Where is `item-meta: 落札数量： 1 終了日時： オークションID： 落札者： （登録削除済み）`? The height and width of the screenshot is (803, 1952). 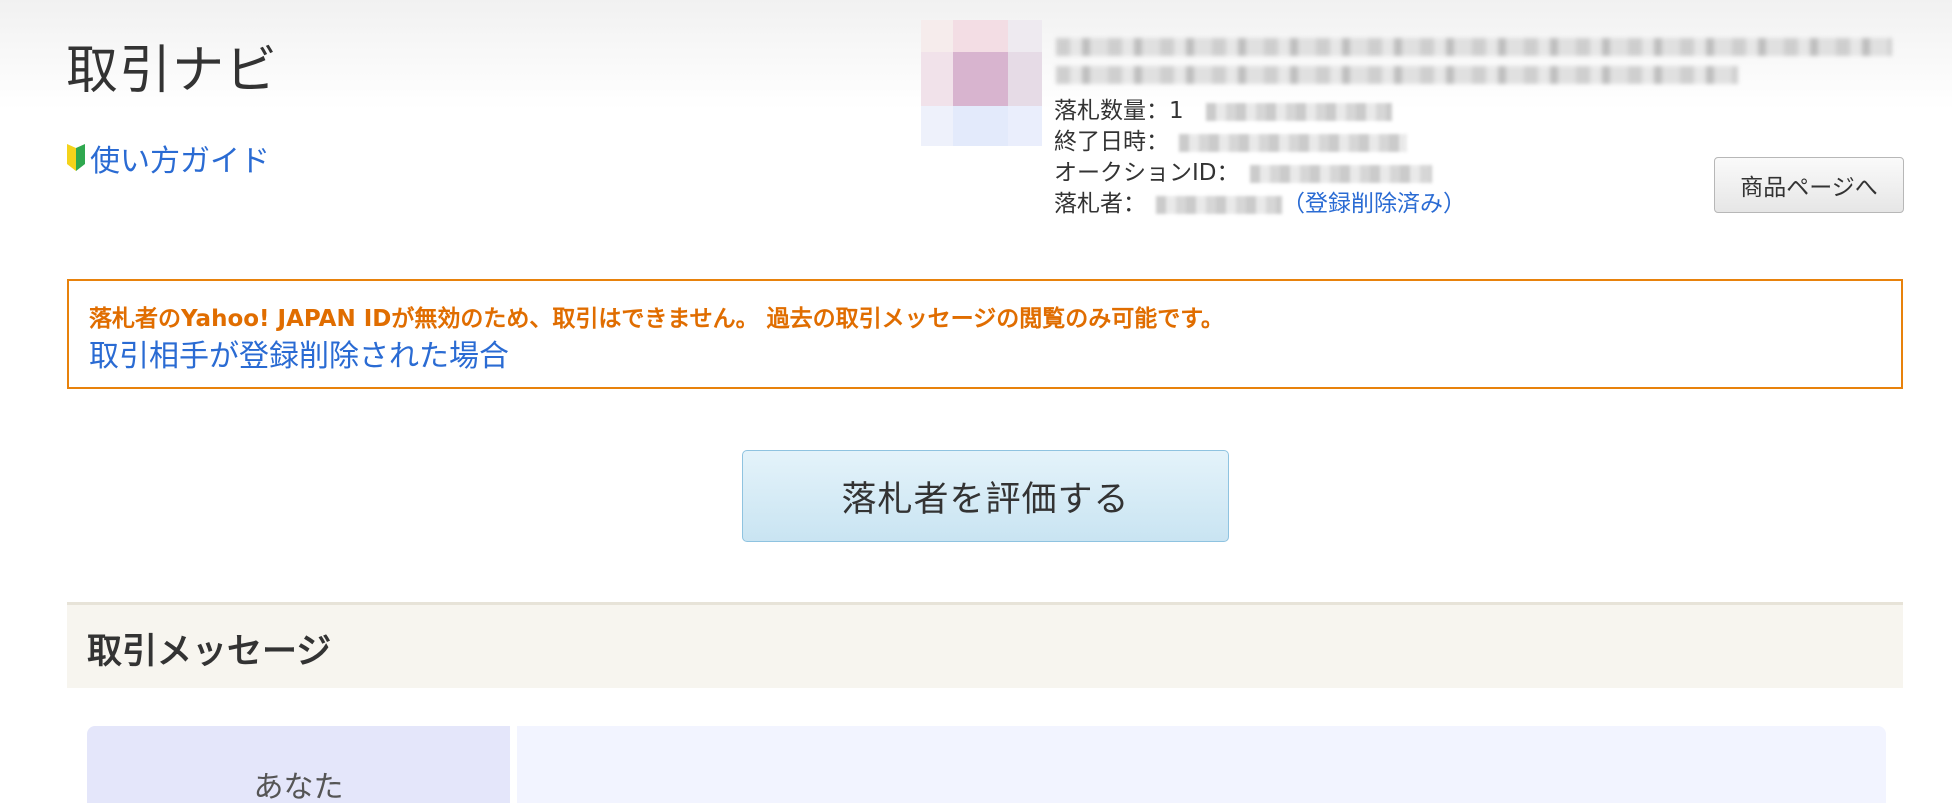 item-meta: 落札数量： 1 終了日時： オークションID： 落札者： （登録削除済み） is located at coordinates (1260, 158).